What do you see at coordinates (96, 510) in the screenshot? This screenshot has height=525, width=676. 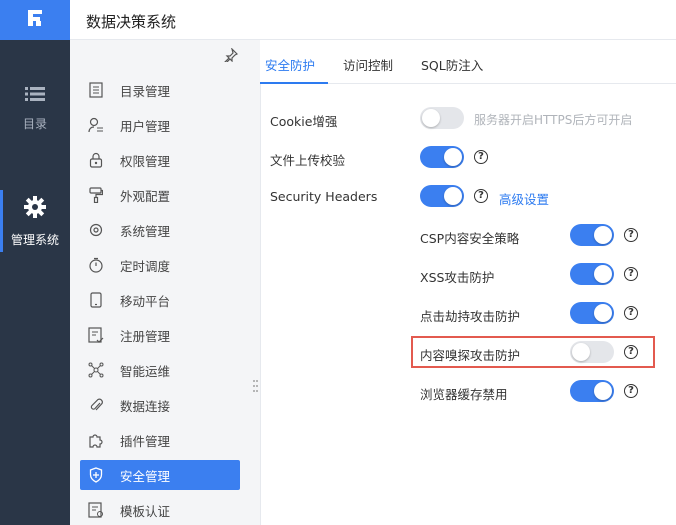 I see `certificate-icon` at bounding box center [96, 510].